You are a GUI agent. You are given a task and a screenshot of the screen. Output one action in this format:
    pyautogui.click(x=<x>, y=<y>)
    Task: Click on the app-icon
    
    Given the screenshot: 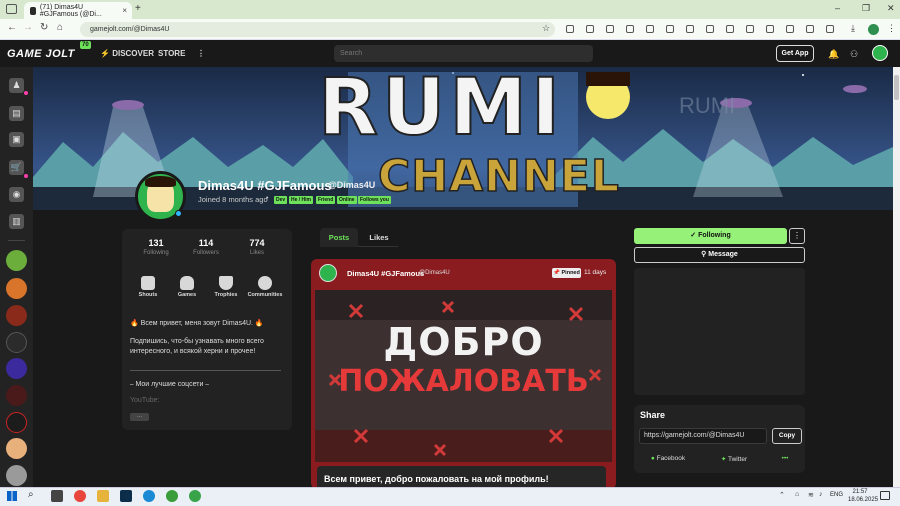 What is the action you would take?
    pyautogui.click(x=195, y=496)
    